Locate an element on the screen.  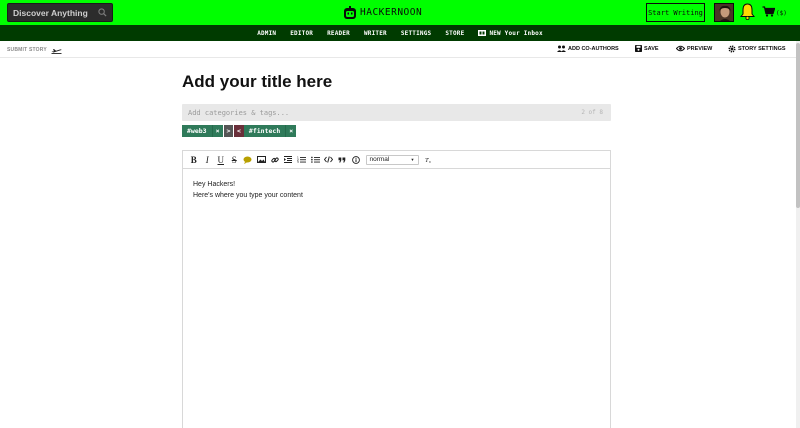
italic-icon: I is located at coordinates (208, 160).